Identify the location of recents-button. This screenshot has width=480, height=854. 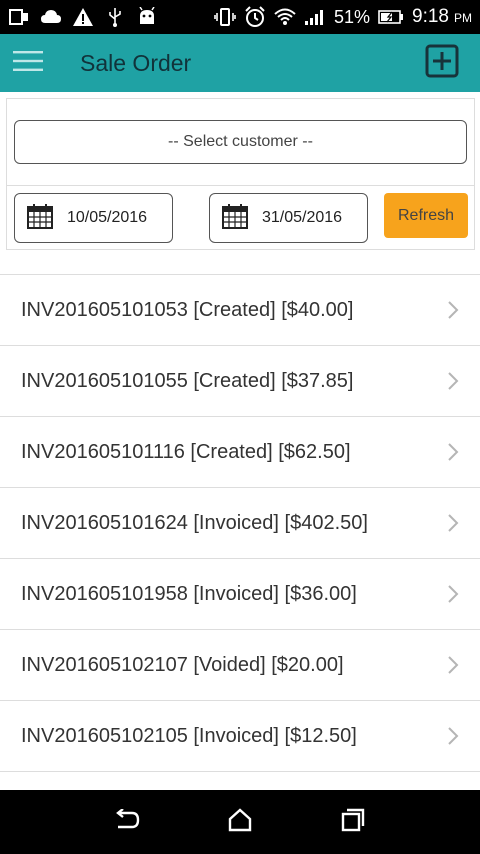
(353, 822).